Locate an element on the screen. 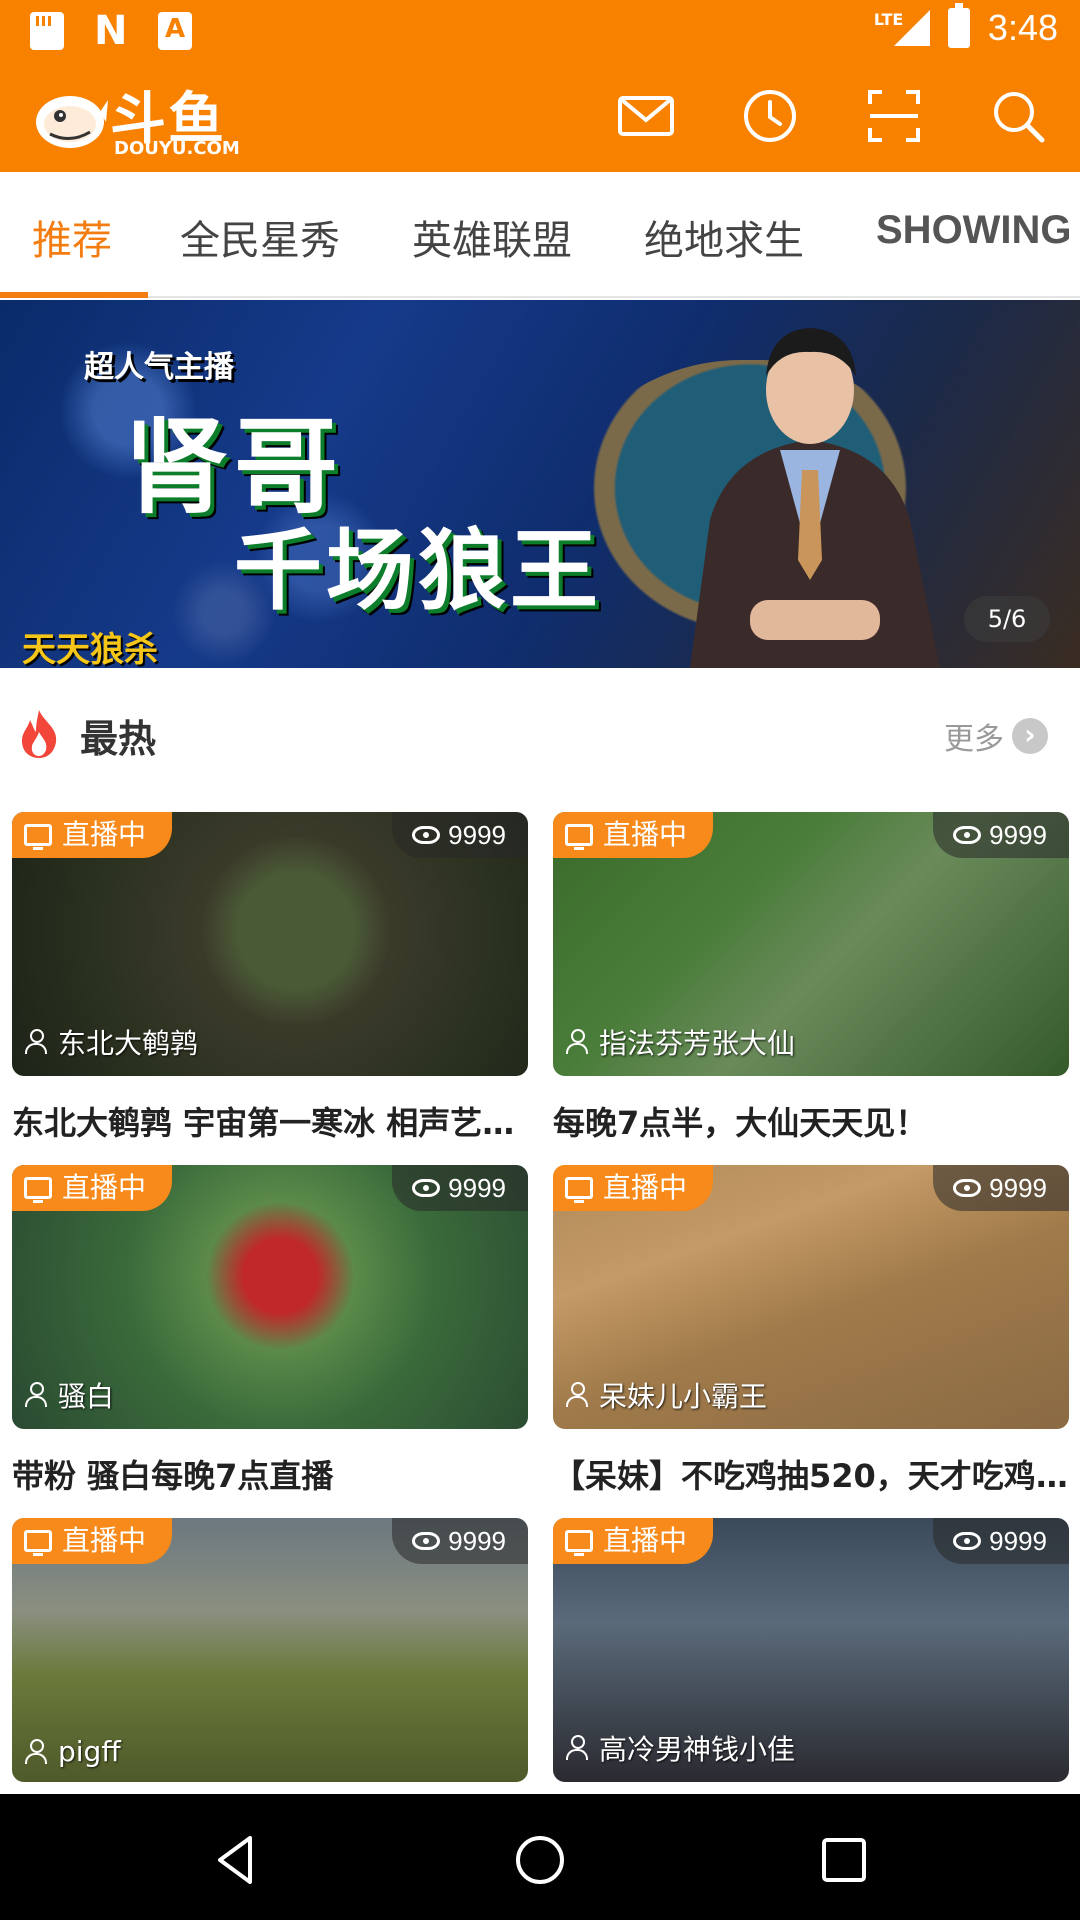  stream-card: 直播中 9999 pigff is located at coordinates (270, 1650).